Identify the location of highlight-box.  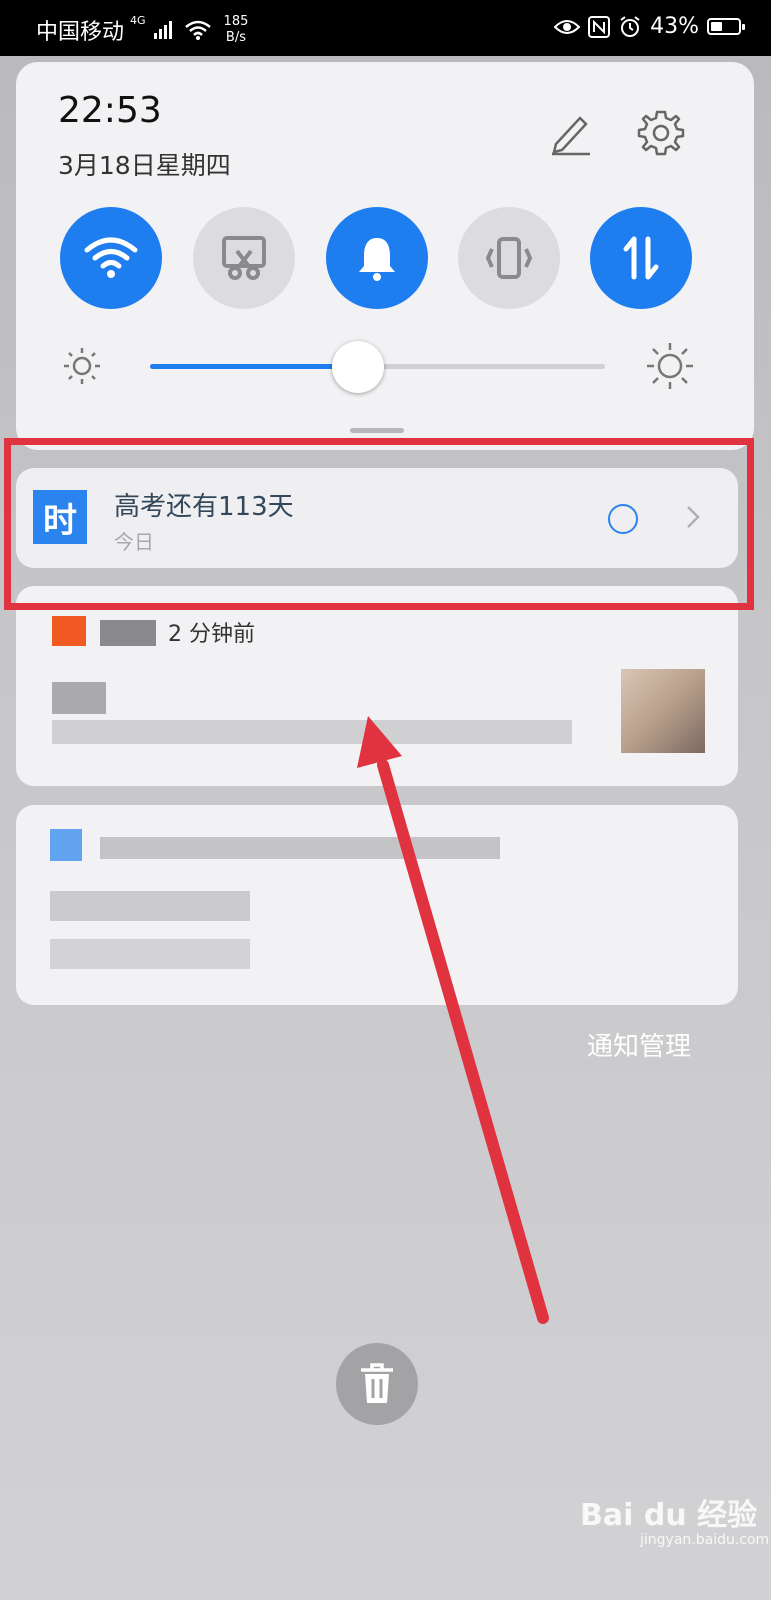
(379, 524).